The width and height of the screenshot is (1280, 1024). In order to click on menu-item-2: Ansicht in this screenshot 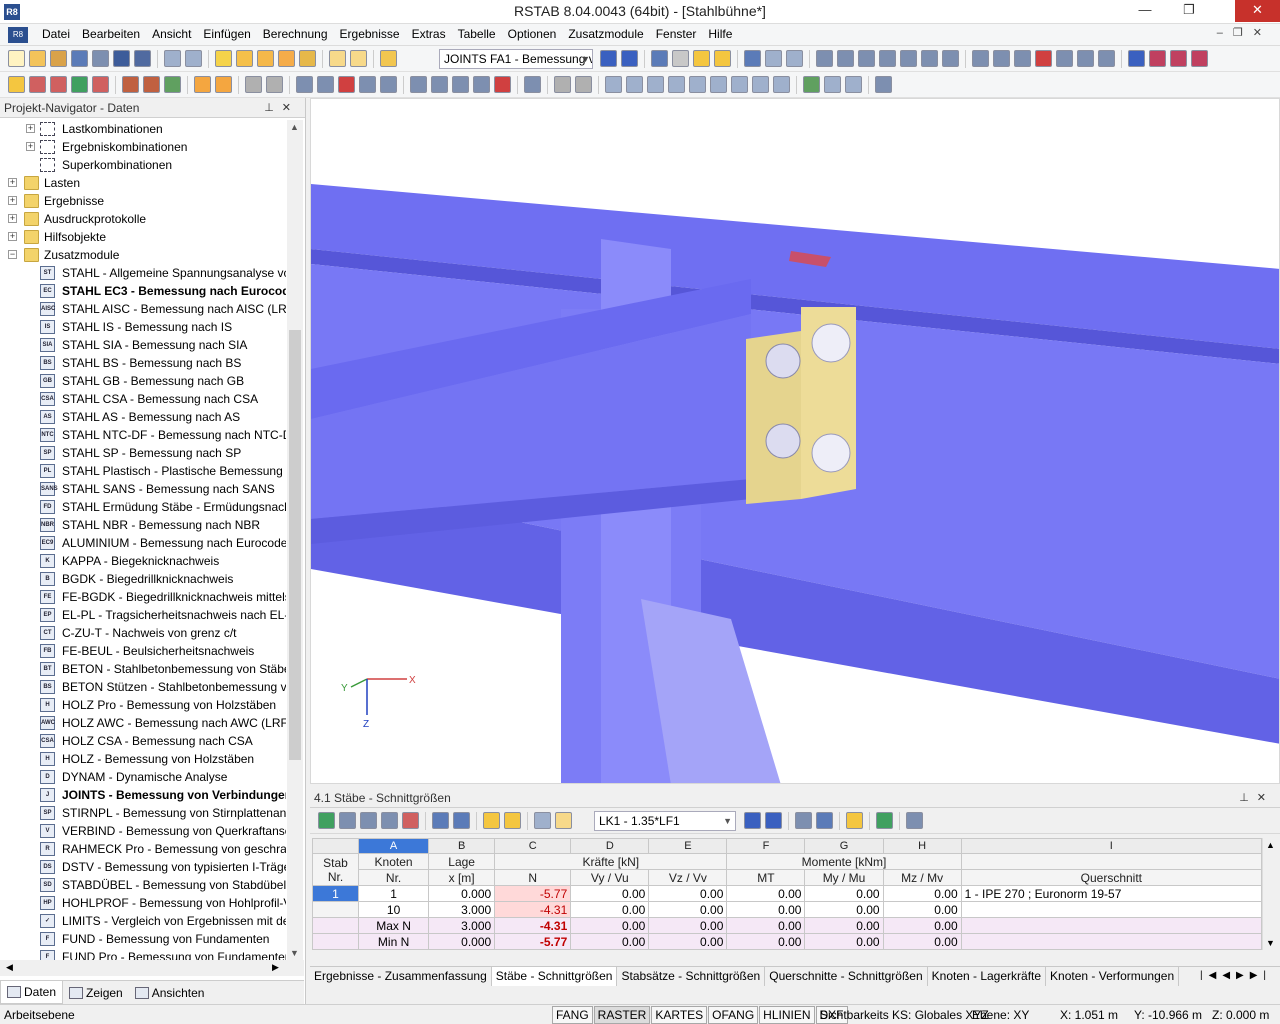, I will do `click(171, 34)`.